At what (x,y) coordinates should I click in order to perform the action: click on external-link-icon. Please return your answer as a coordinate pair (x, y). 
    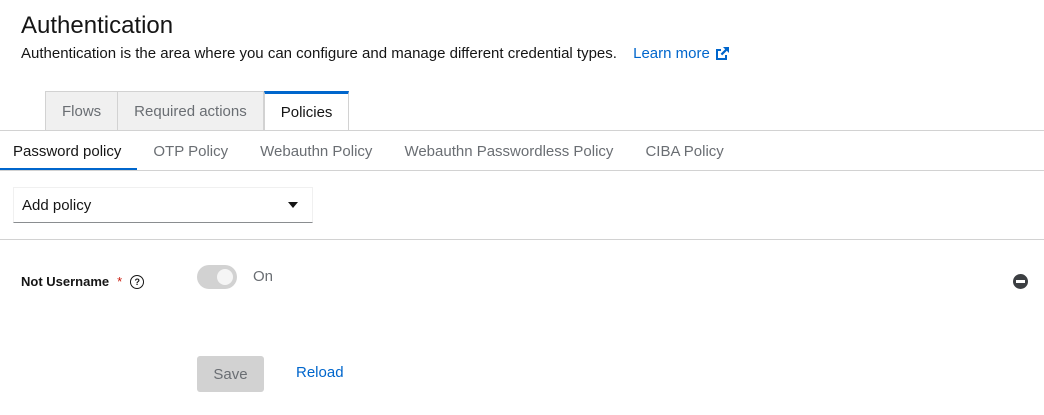
    Looking at the image, I should click on (722, 53).